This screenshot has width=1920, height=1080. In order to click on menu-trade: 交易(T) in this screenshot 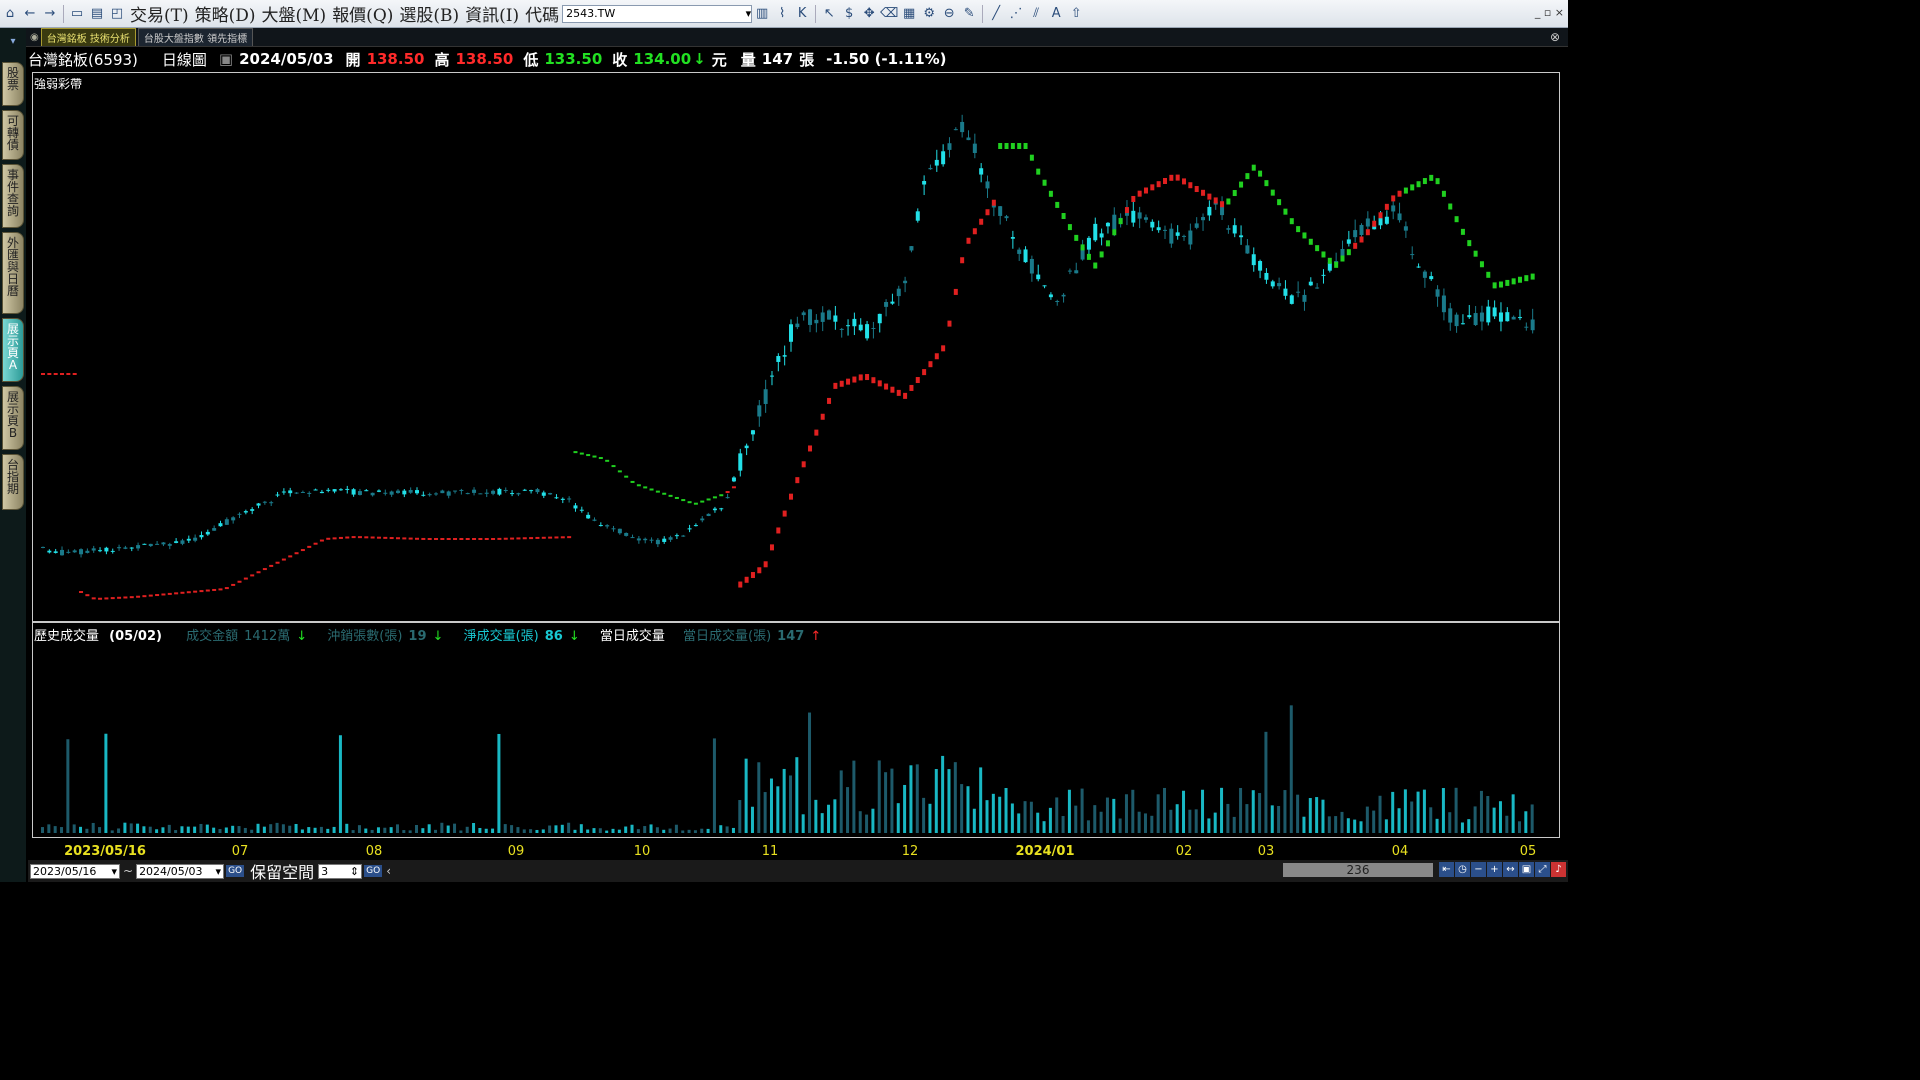, I will do `click(159, 13)`.